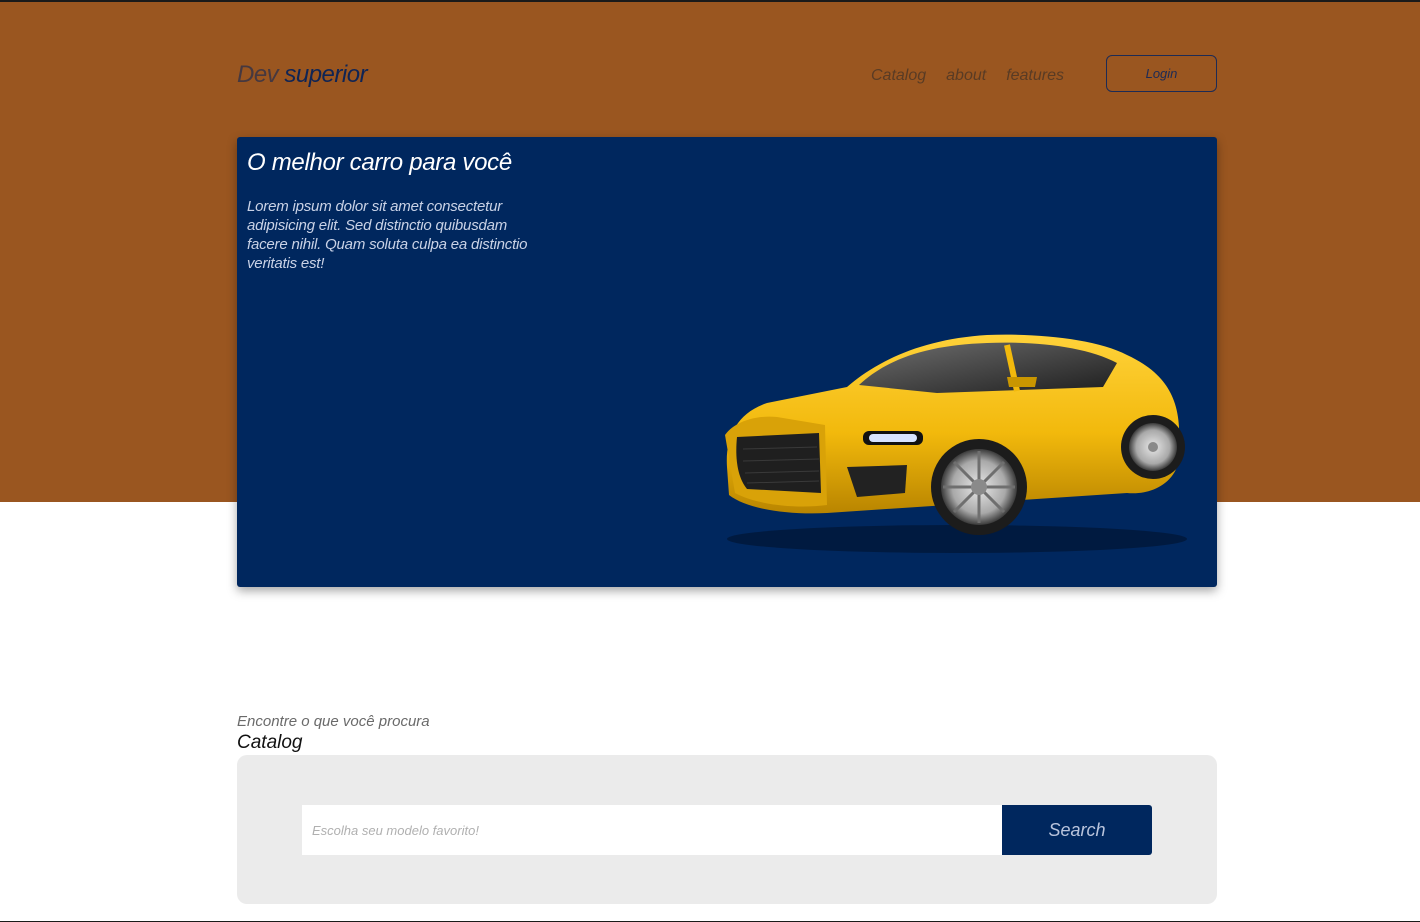  I want to click on login-button: Login, so click(1161, 73).